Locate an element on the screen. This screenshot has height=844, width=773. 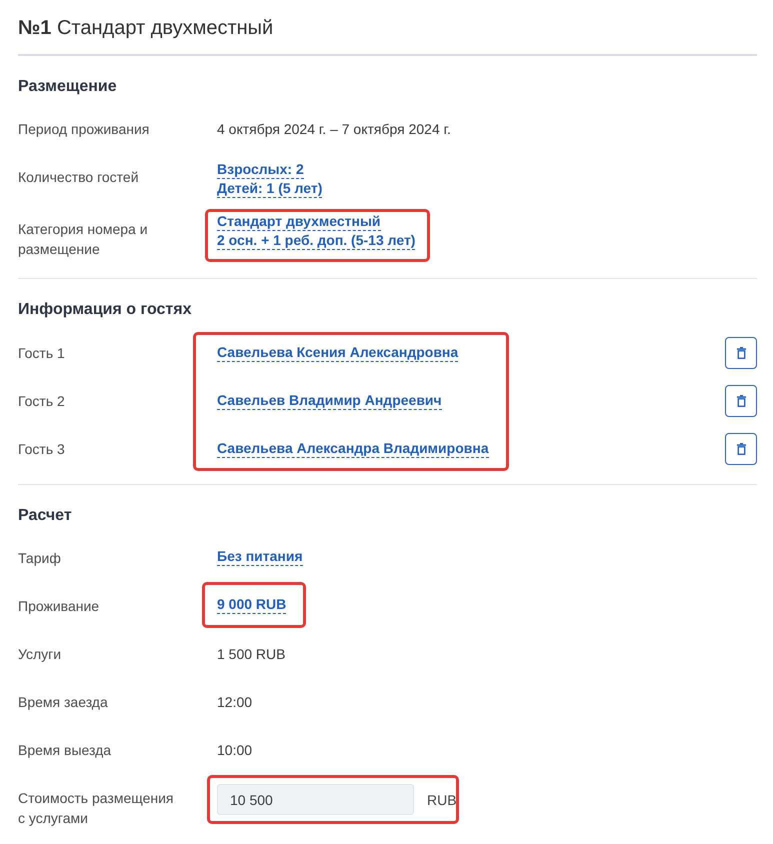
guest-label: Гость 1 is located at coordinates (41, 353).